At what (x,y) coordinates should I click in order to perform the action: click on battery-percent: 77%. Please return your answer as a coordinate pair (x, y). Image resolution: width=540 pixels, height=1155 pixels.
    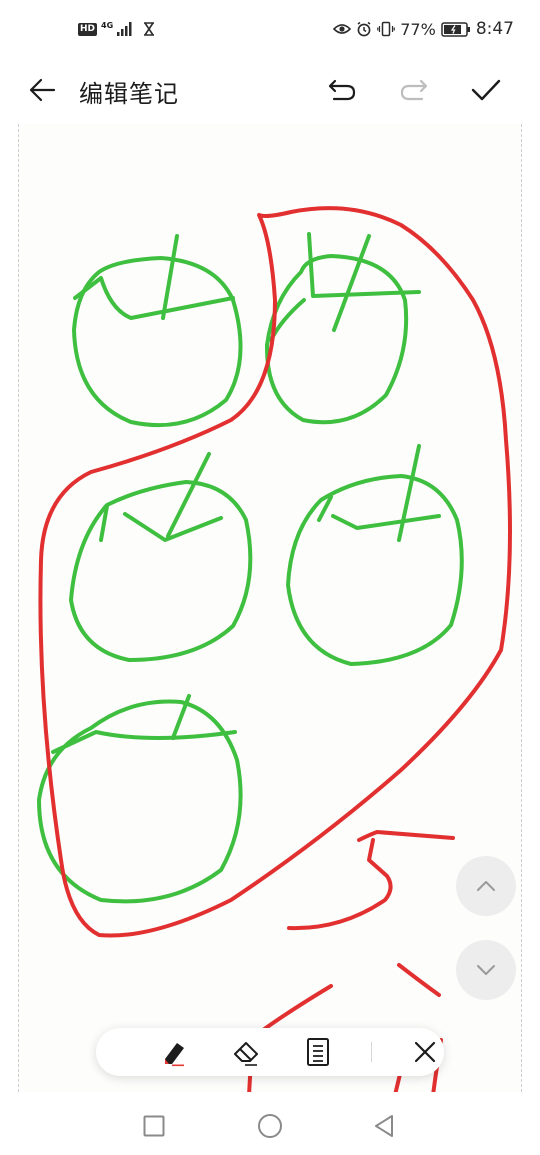
    Looking at the image, I should click on (418, 29).